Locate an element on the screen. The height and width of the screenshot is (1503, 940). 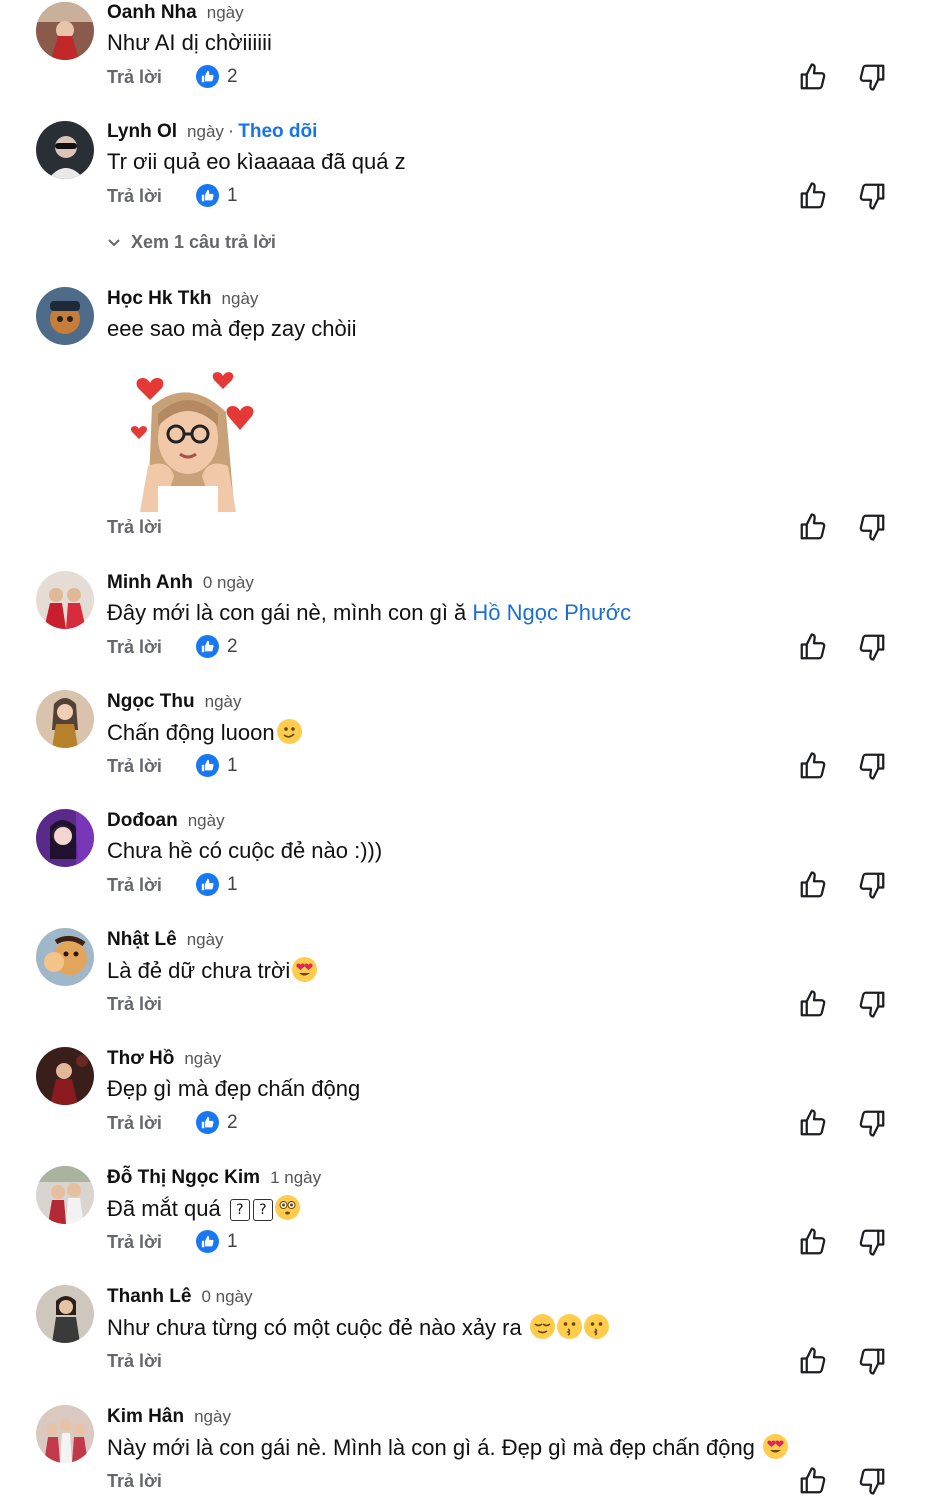
commenter-name: Thơ Hồ ngày is located at coordinates (164, 1059).